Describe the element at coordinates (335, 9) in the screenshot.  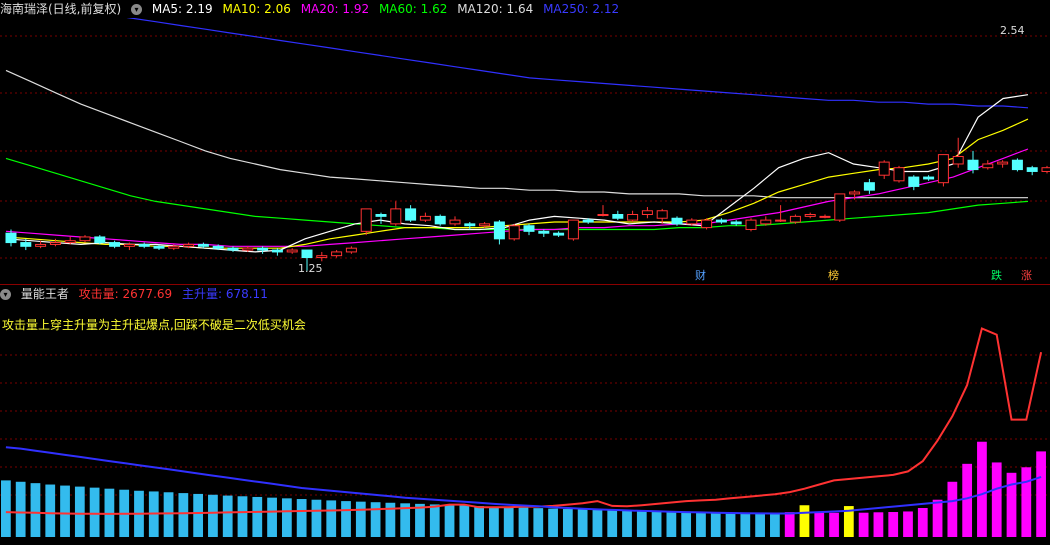
I see `ma20-label: MA20: 1.92` at that location.